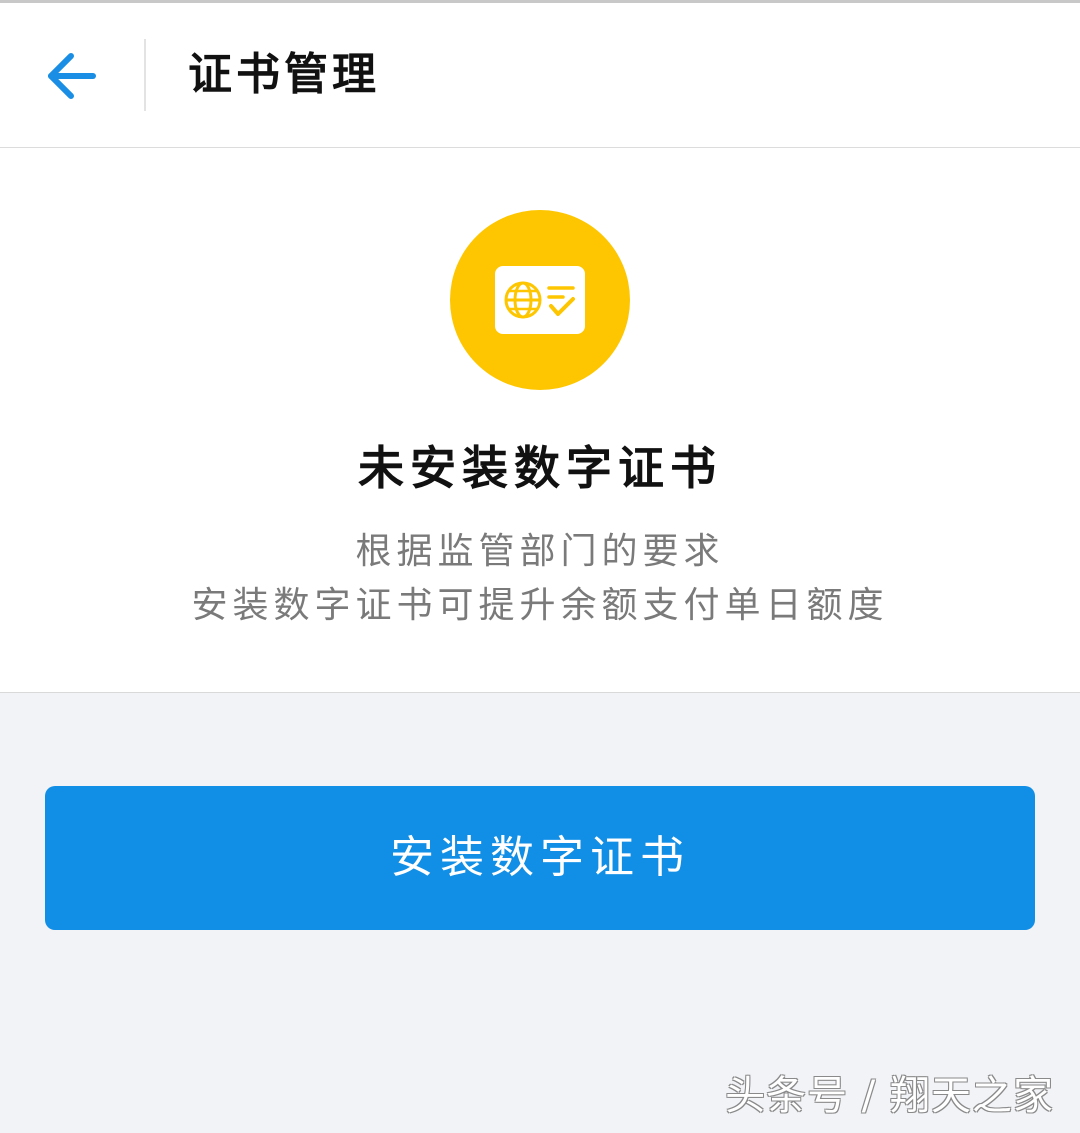 Image resolution: width=1080 pixels, height=1133 pixels. I want to click on back-button, so click(73, 76).